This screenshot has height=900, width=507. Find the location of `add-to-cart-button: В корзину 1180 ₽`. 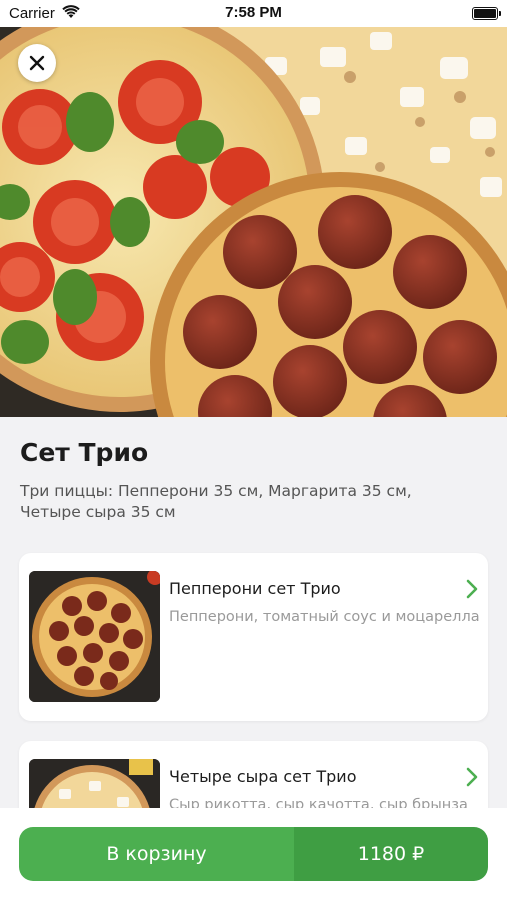

add-to-cart-button: В корзину 1180 ₽ is located at coordinates (253, 854).